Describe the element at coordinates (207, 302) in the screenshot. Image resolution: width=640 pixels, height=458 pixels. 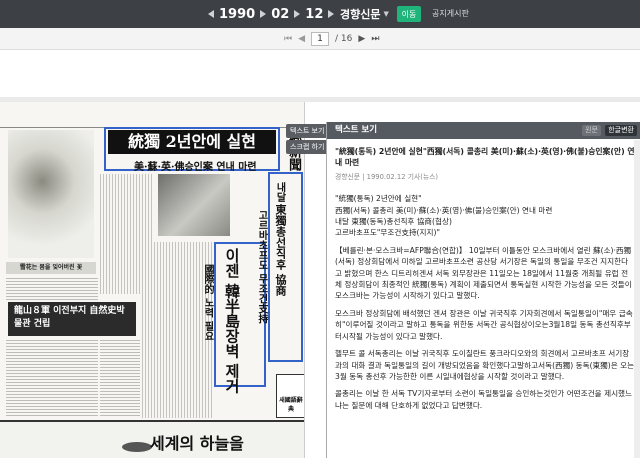
I see `vertical-side-headline: 國際的 노력 필요` at that location.